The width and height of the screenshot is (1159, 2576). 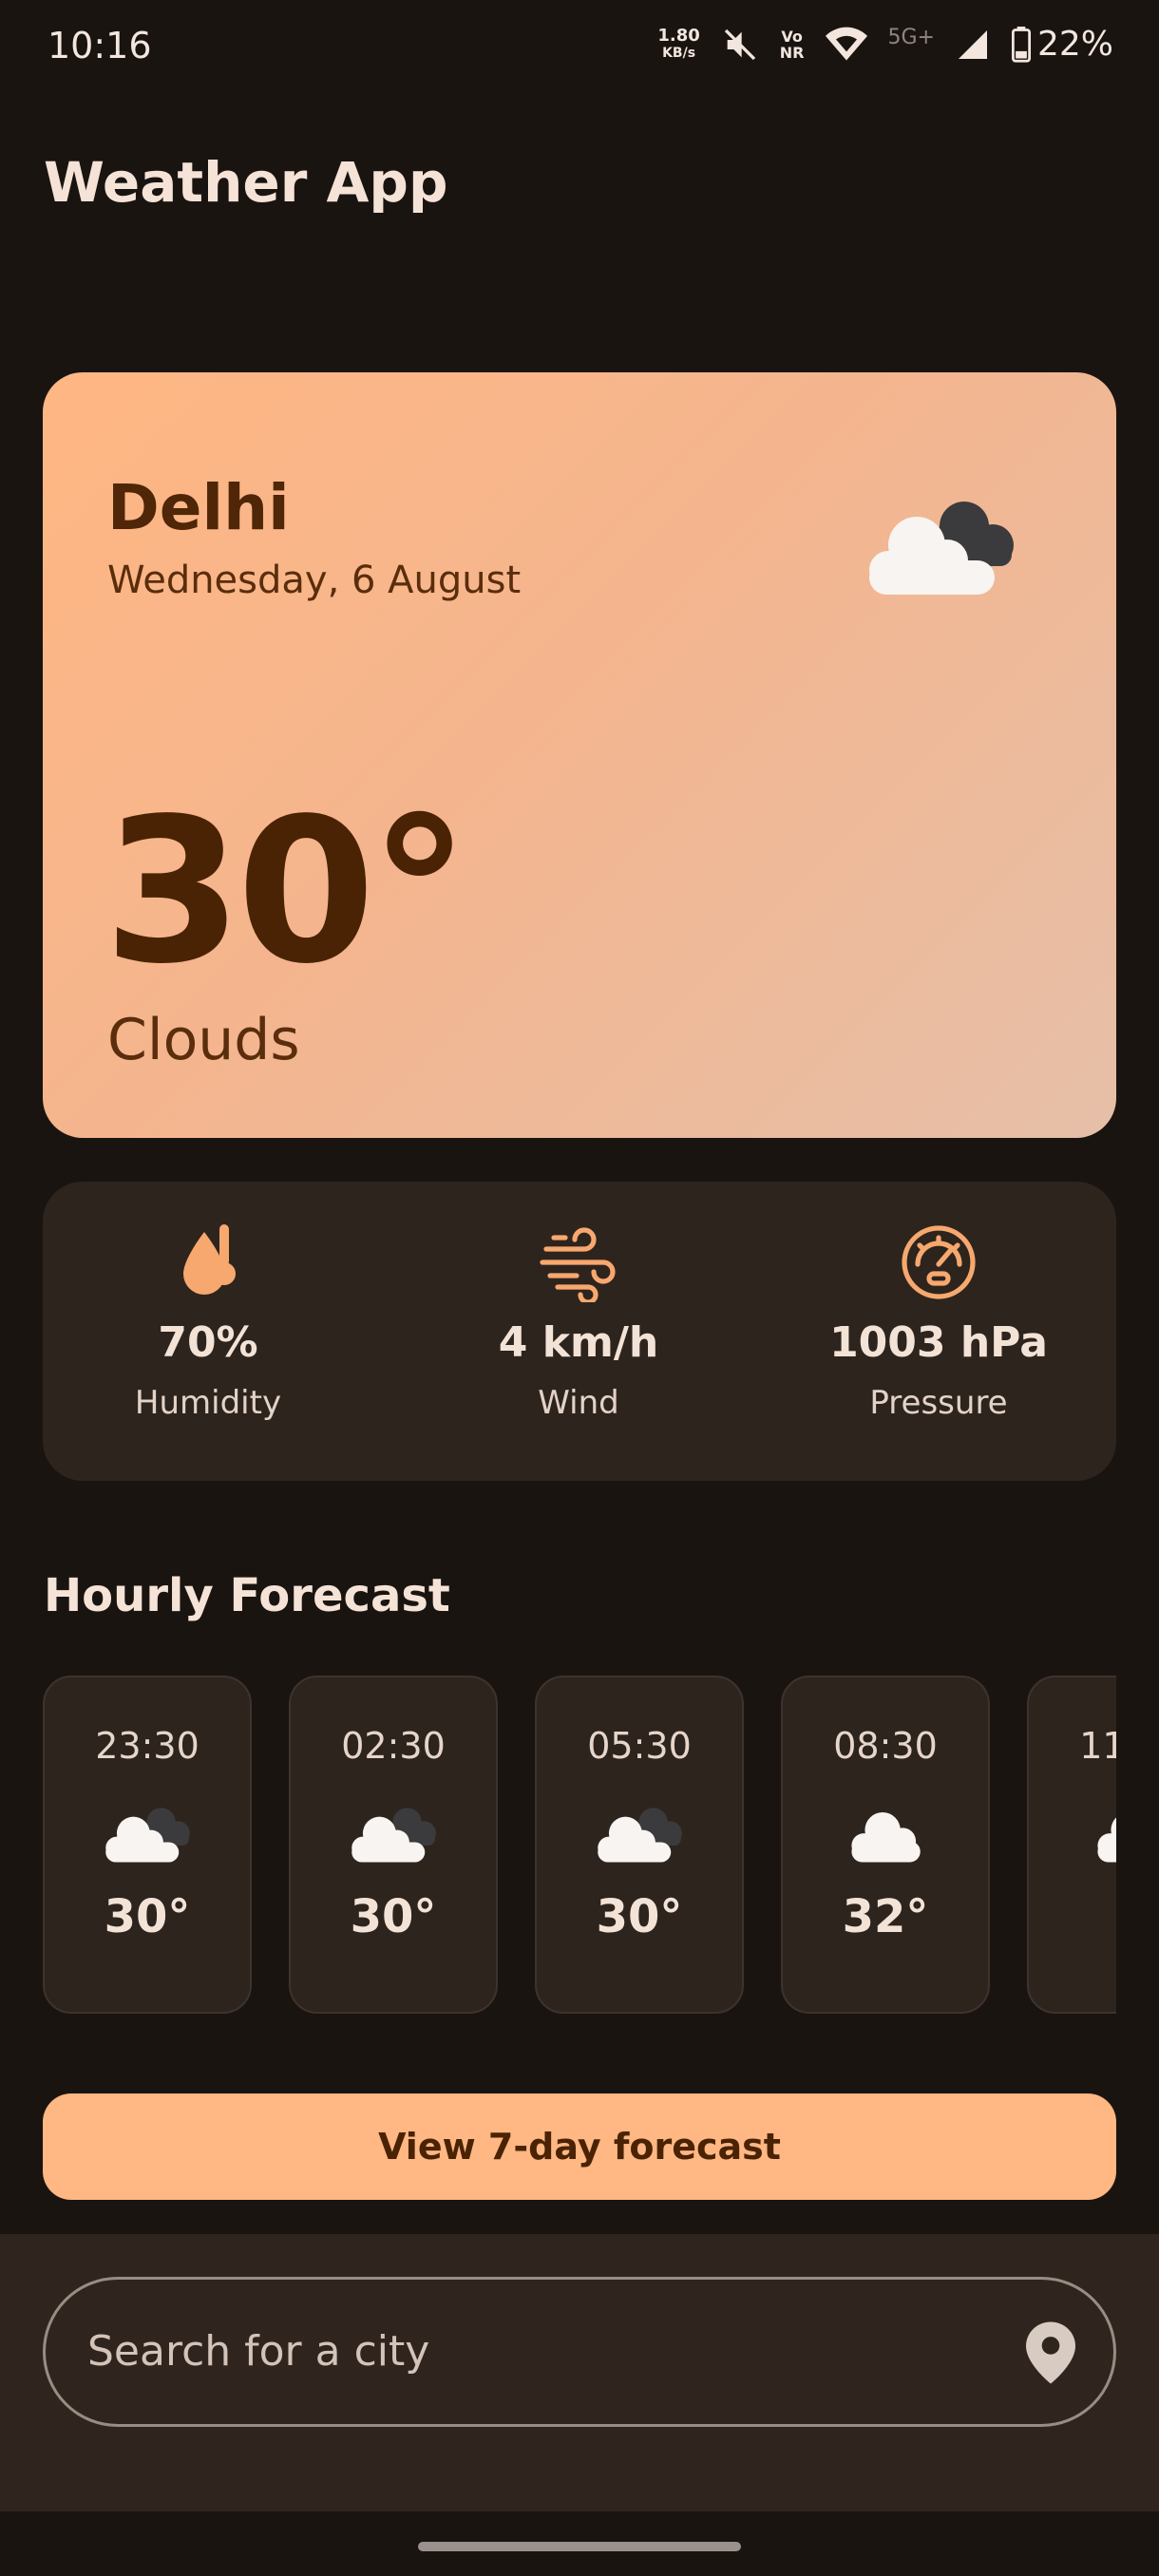 I want to click on current-date: Wednesday, 6 August, so click(x=314, y=580).